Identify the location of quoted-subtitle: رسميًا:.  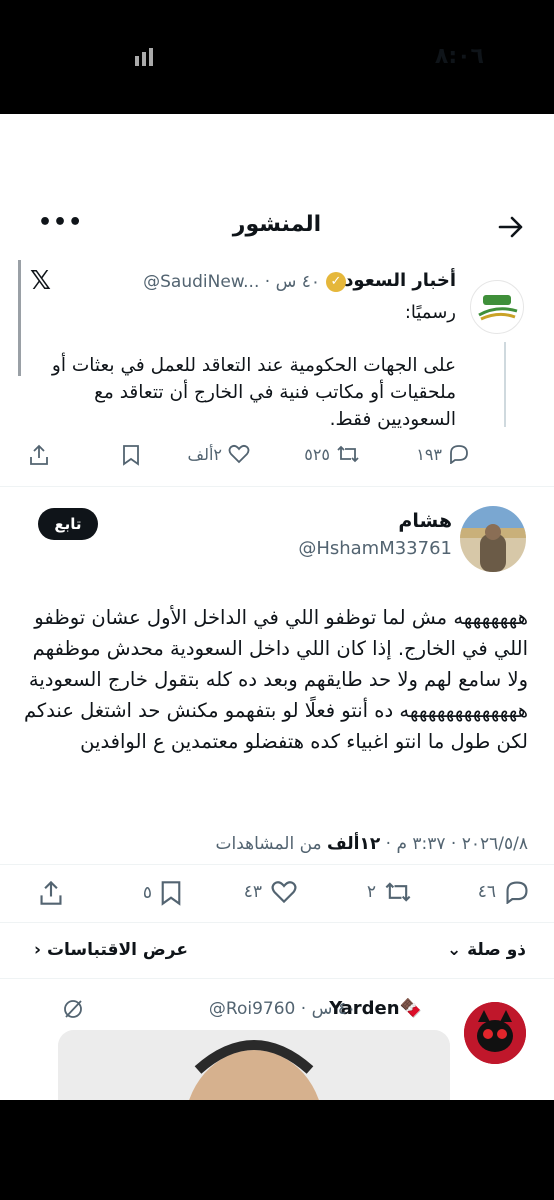
(430, 312).